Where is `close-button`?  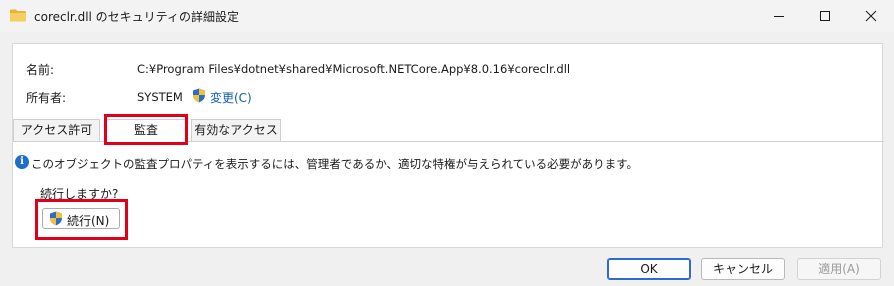 close-button is located at coordinates (871, 16).